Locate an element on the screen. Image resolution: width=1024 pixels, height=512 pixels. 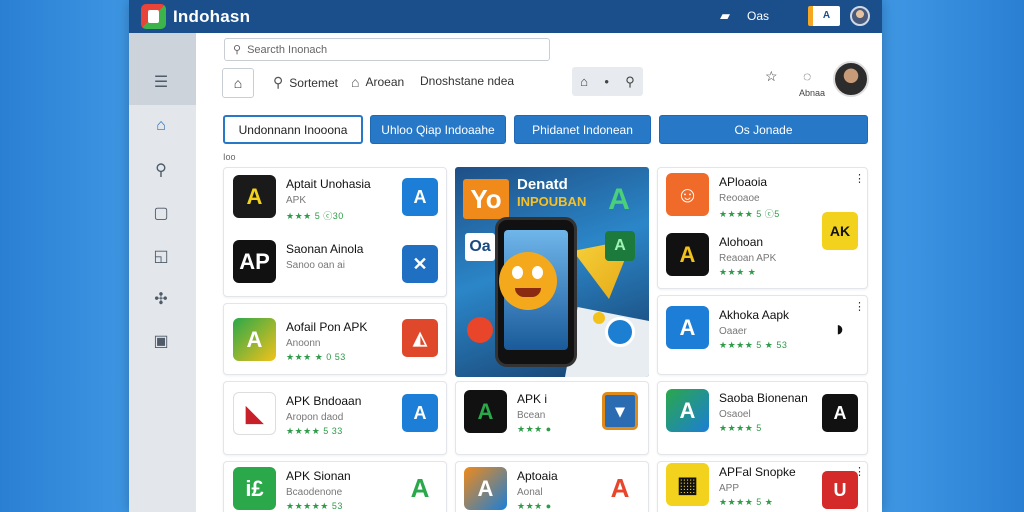
banner-badge: Yo is located at coordinates (486, 199).